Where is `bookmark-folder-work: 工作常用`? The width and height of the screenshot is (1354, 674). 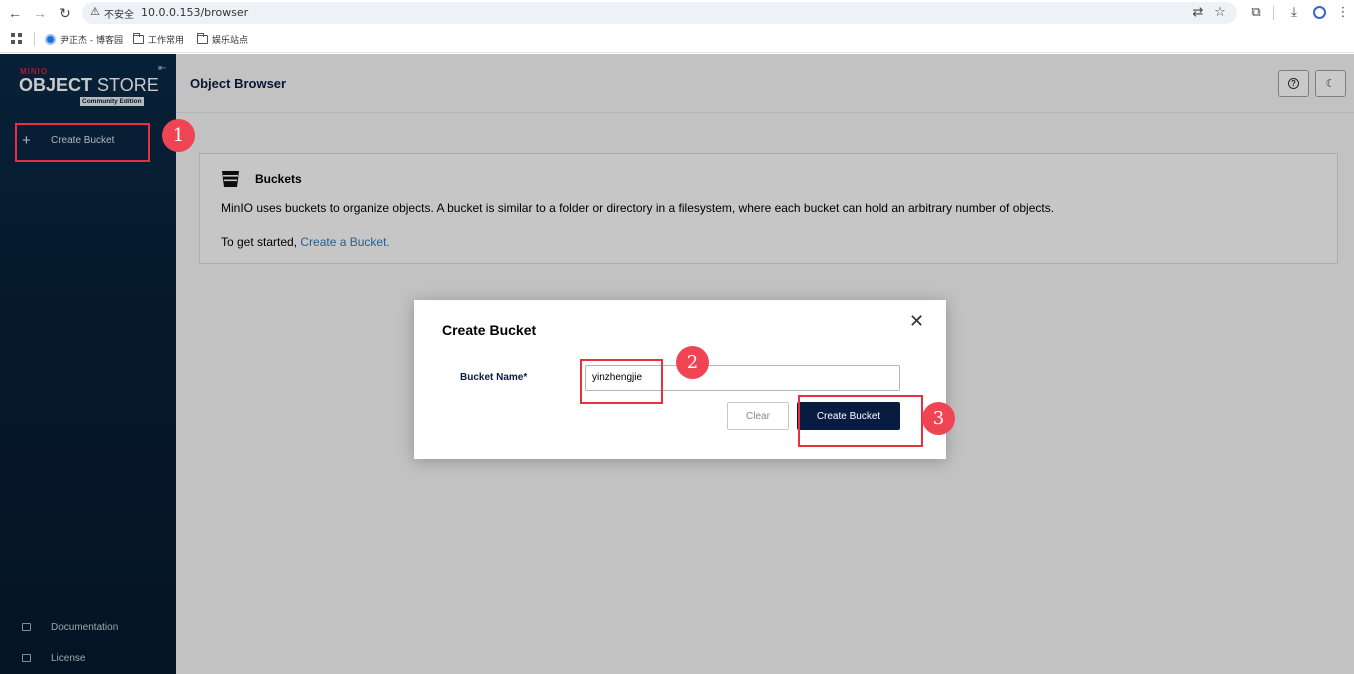
bookmark-folder-work: 工作常用 is located at coordinates (158, 39).